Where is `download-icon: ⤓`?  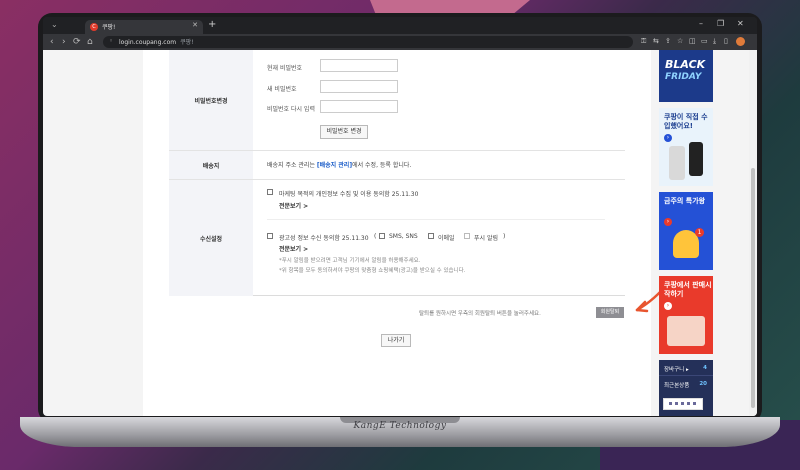
download-icon: ⤓ is located at coordinates (714, 41).